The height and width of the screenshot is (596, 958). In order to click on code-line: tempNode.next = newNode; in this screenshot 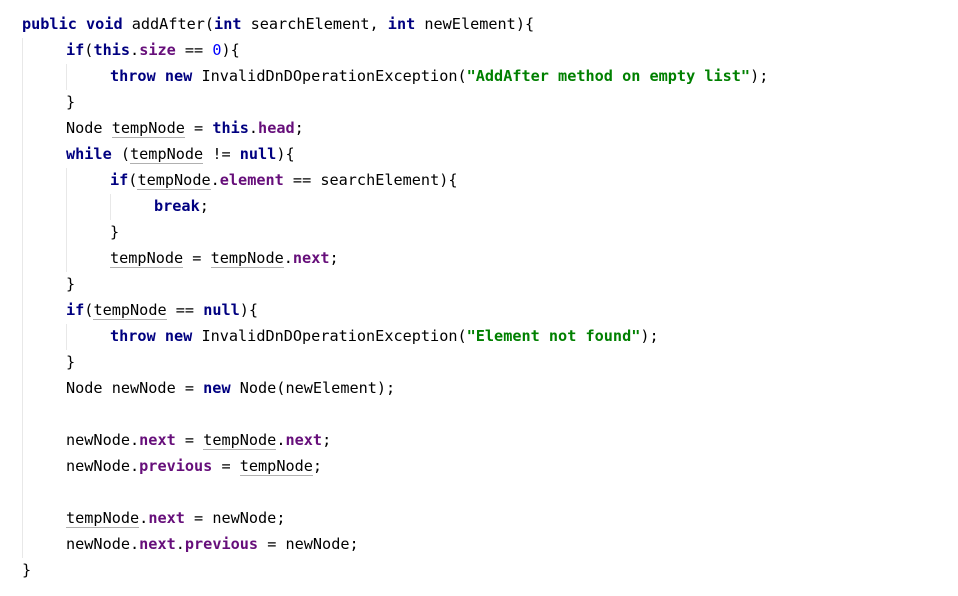, I will do `click(175, 518)`.